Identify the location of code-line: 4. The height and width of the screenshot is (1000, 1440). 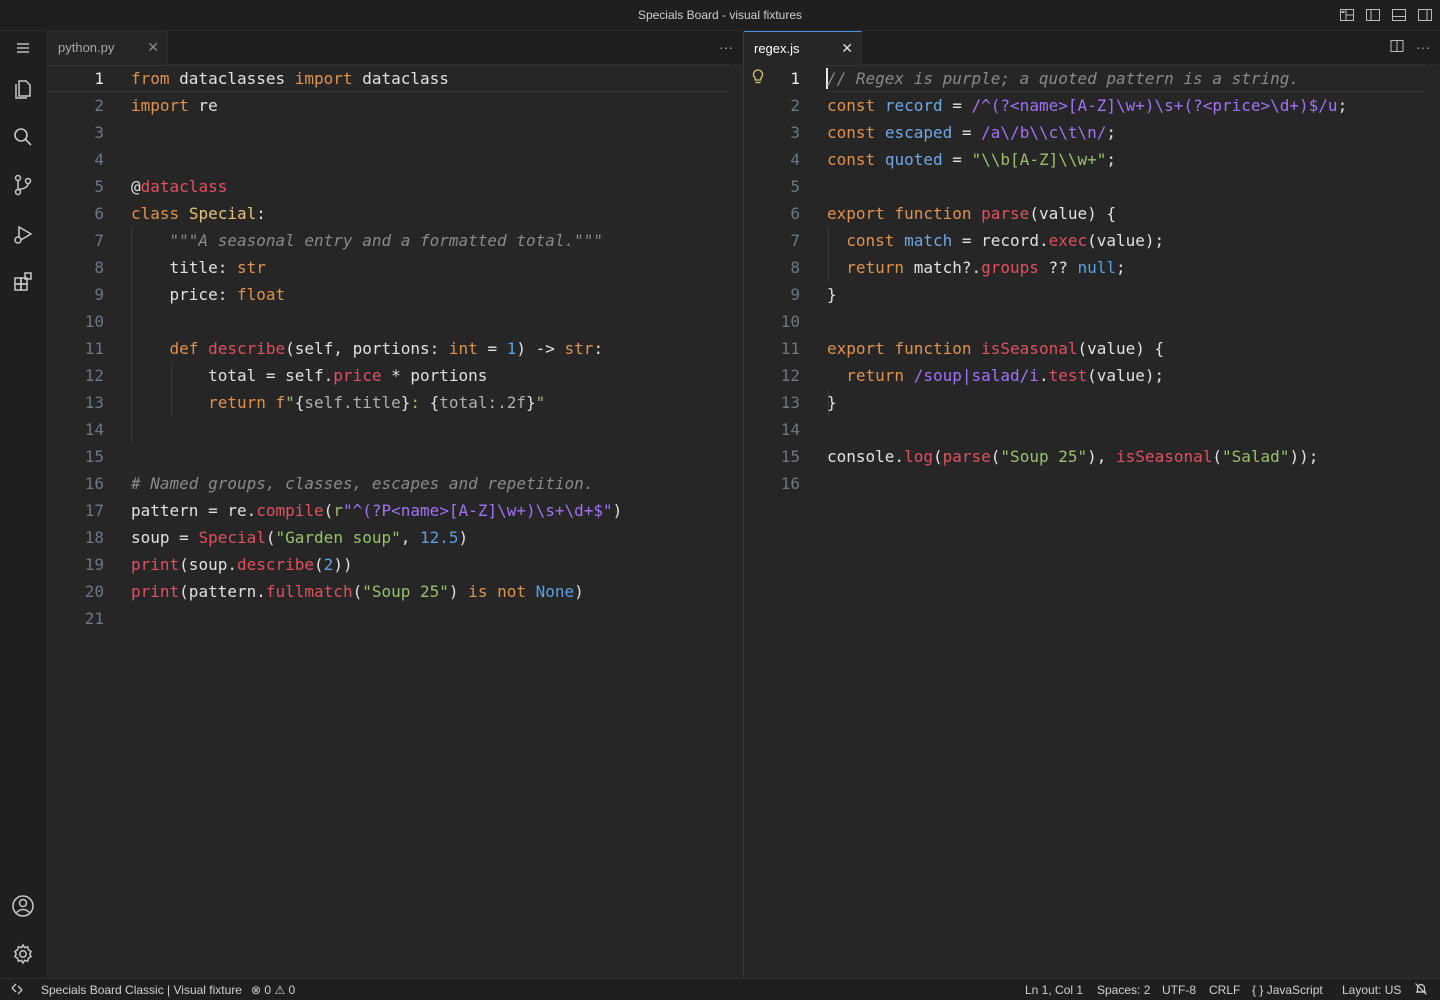
(395, 159).